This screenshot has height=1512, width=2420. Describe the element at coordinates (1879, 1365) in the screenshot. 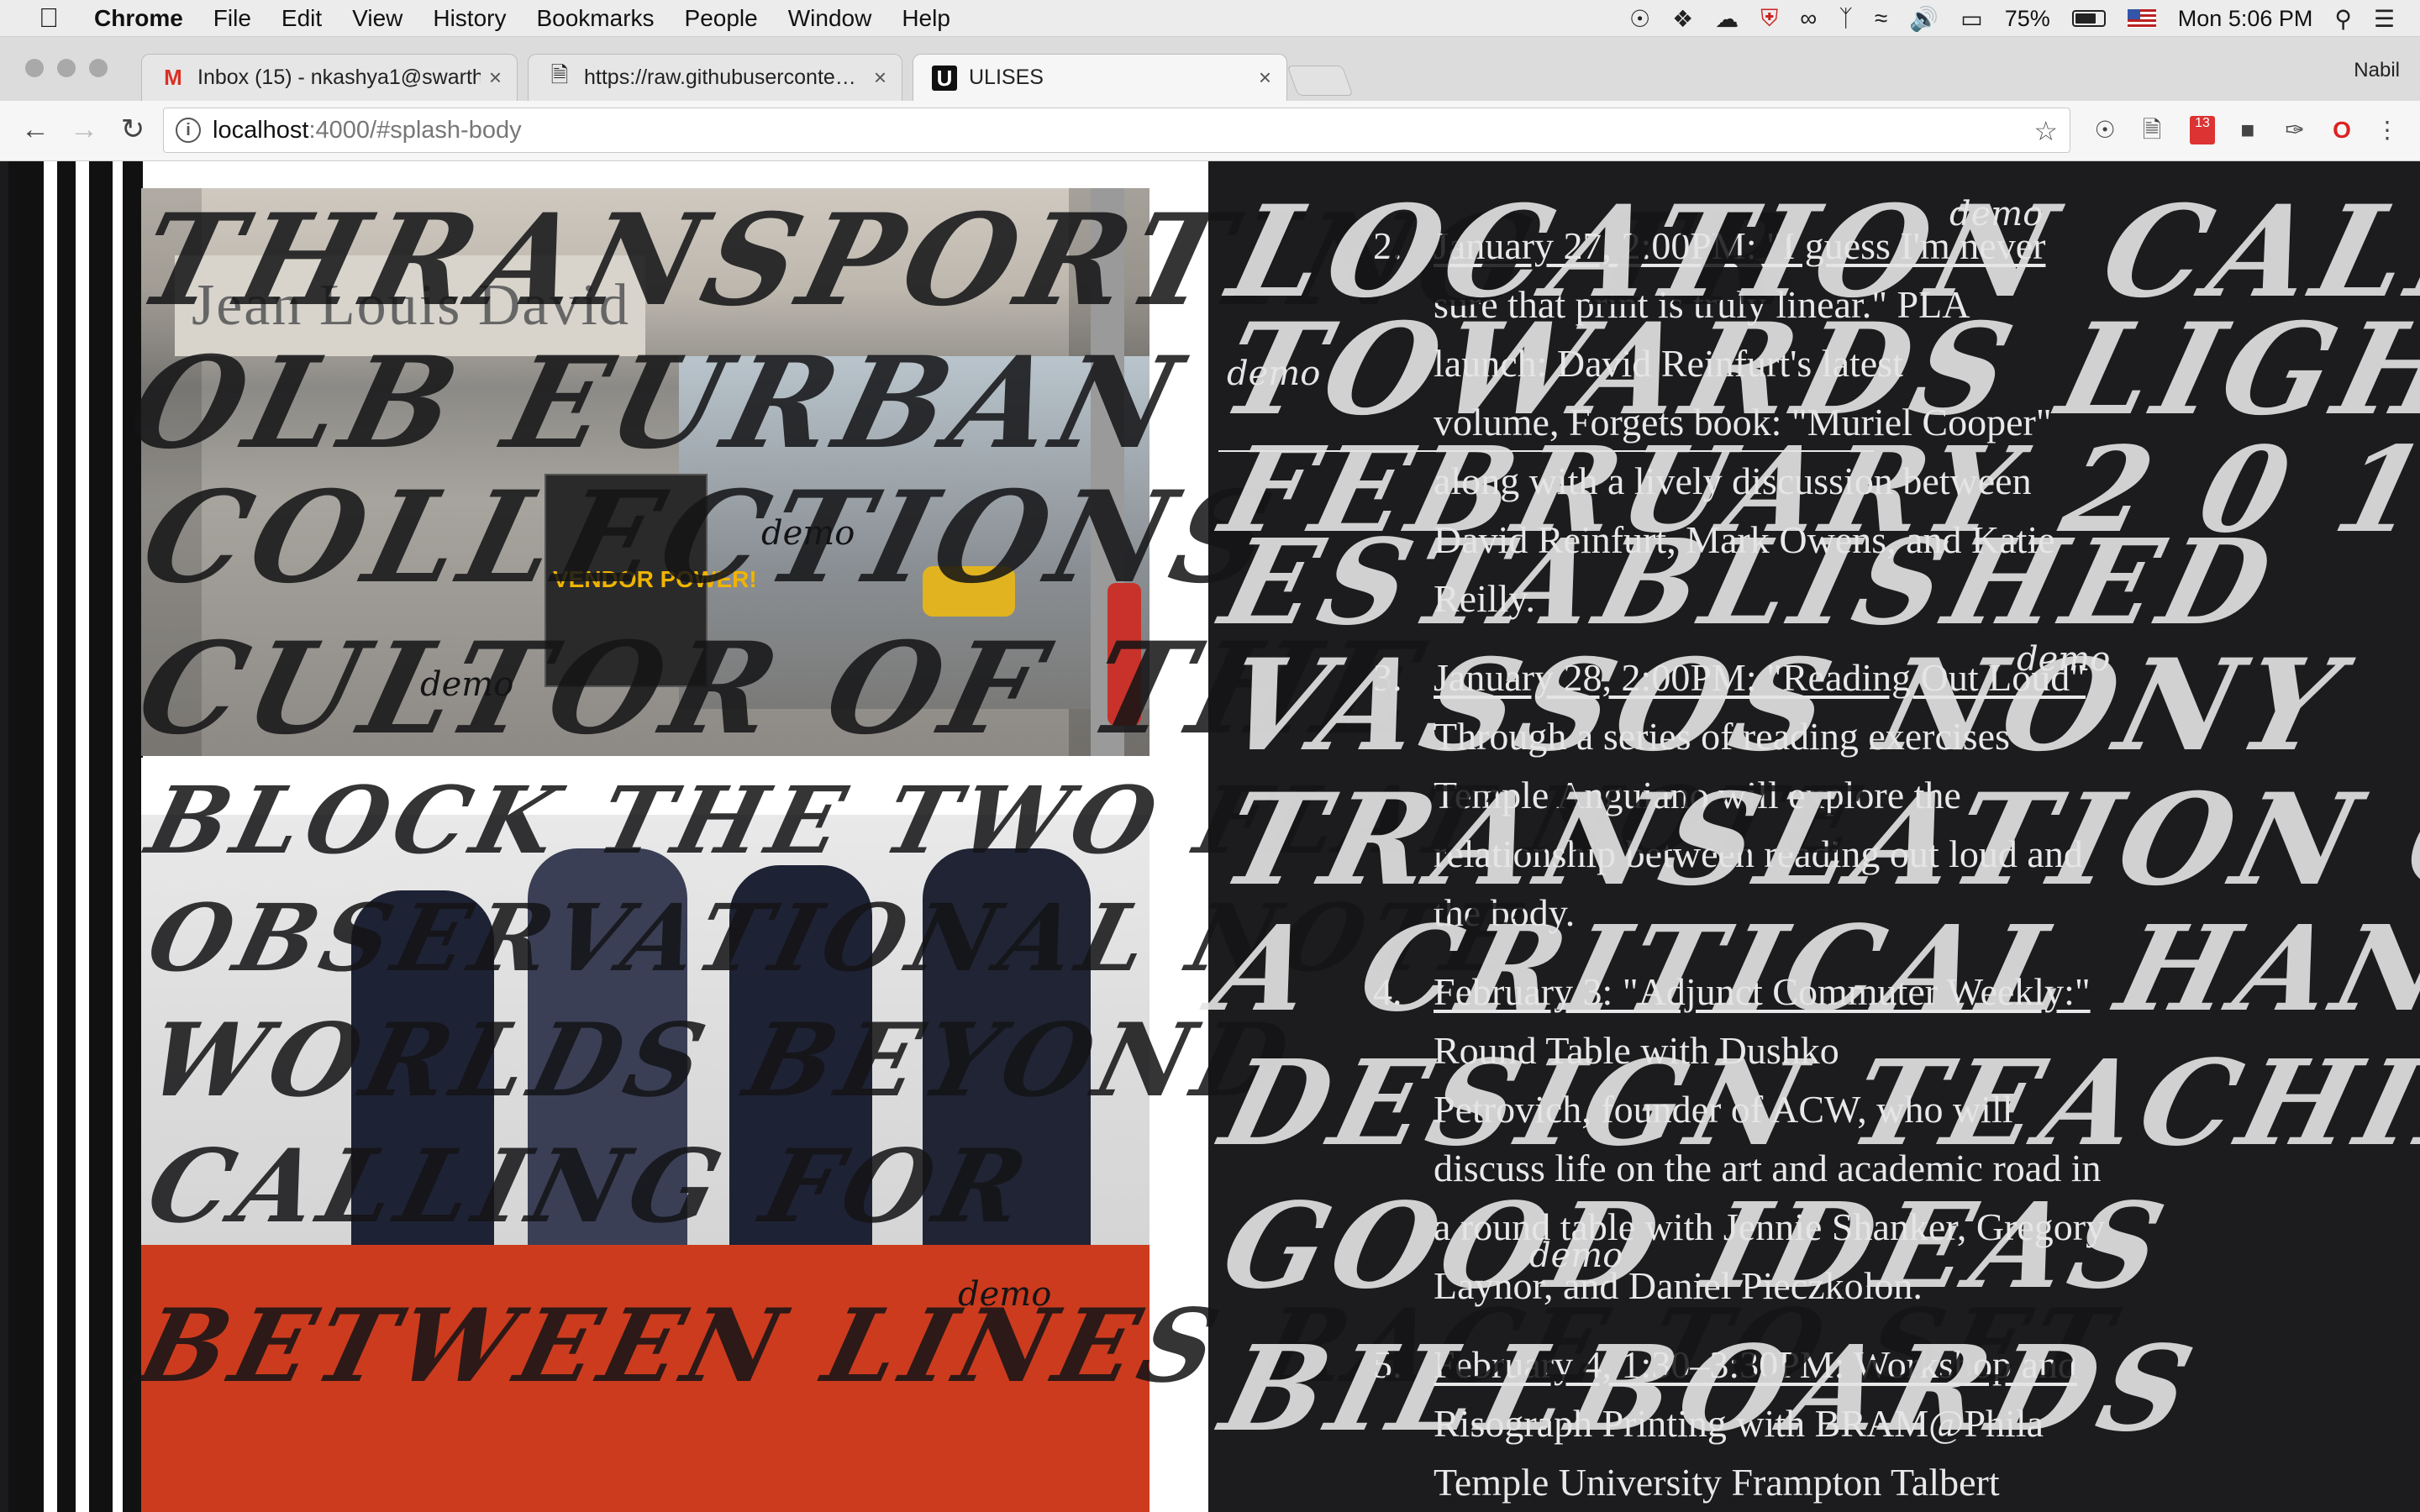

I see `event-heading: February 4, 1:30–3:30PM: Workshop and` at that location.